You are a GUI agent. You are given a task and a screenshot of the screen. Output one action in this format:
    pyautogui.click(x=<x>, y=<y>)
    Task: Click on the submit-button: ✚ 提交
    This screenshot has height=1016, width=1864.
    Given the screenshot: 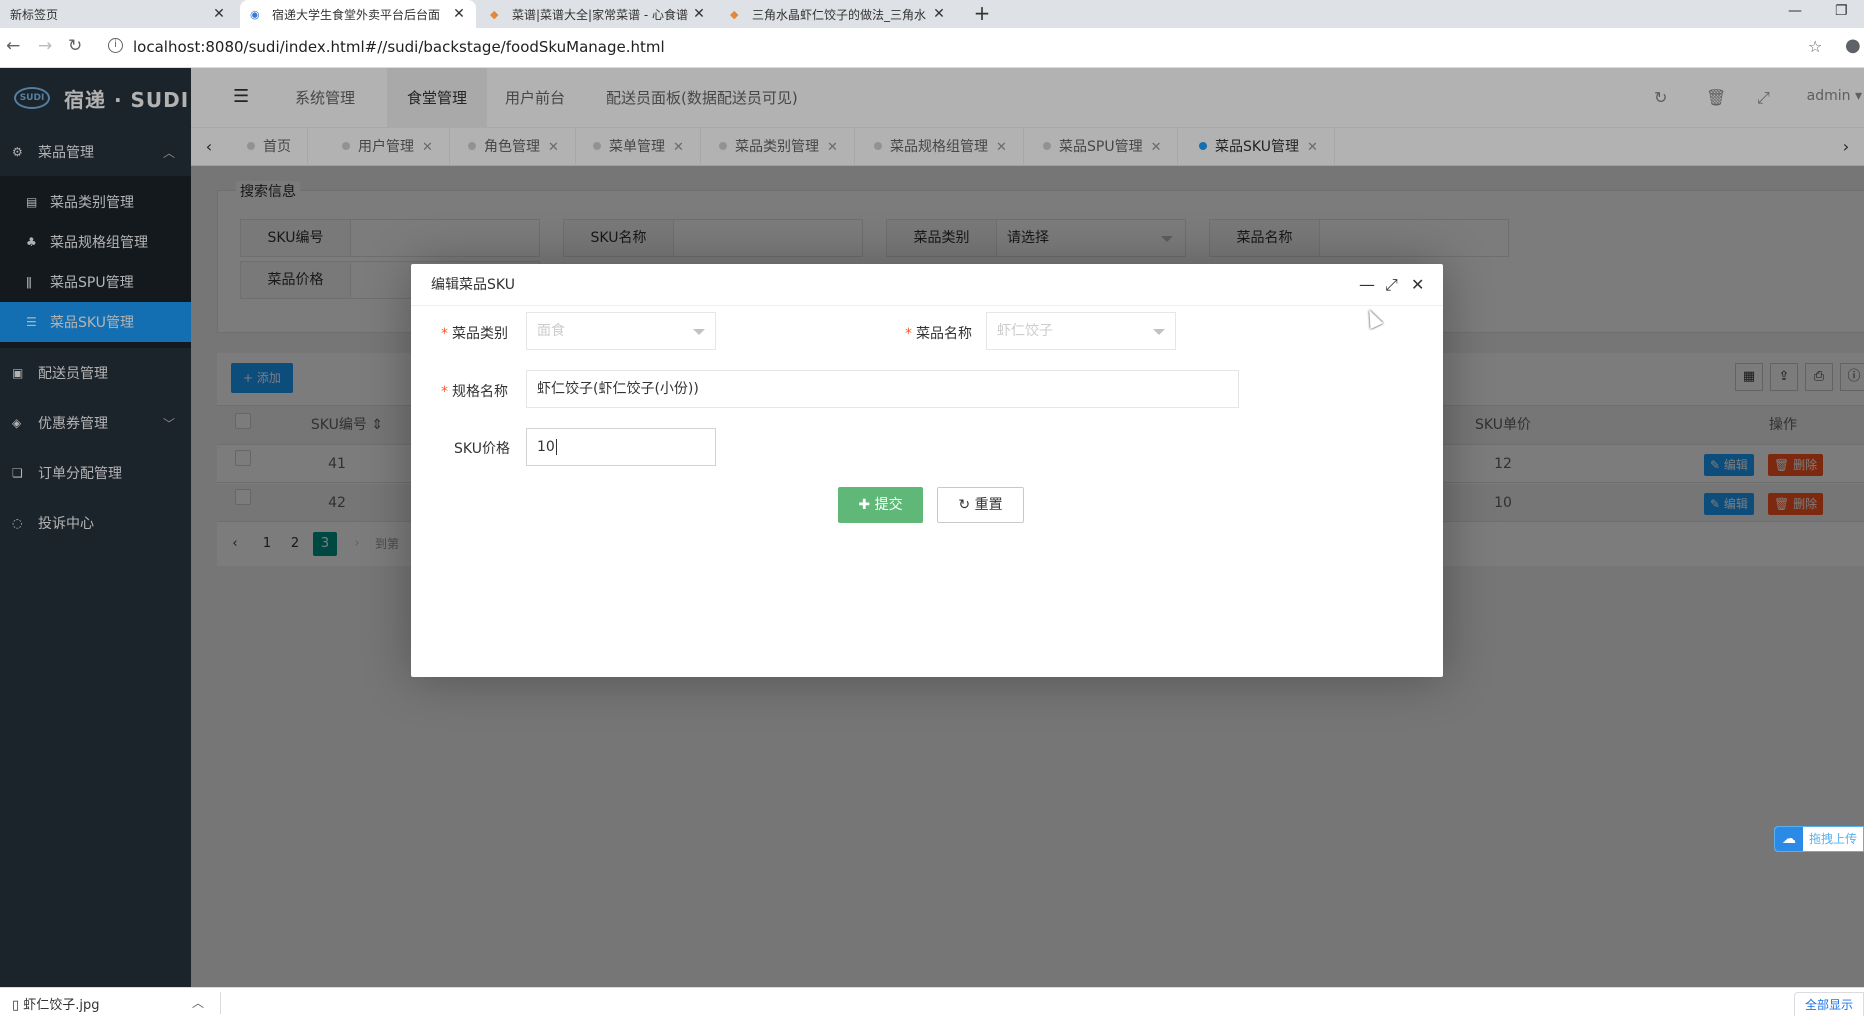 What is the action you would take?
    pyautogui.click(x=880, y=505)
    